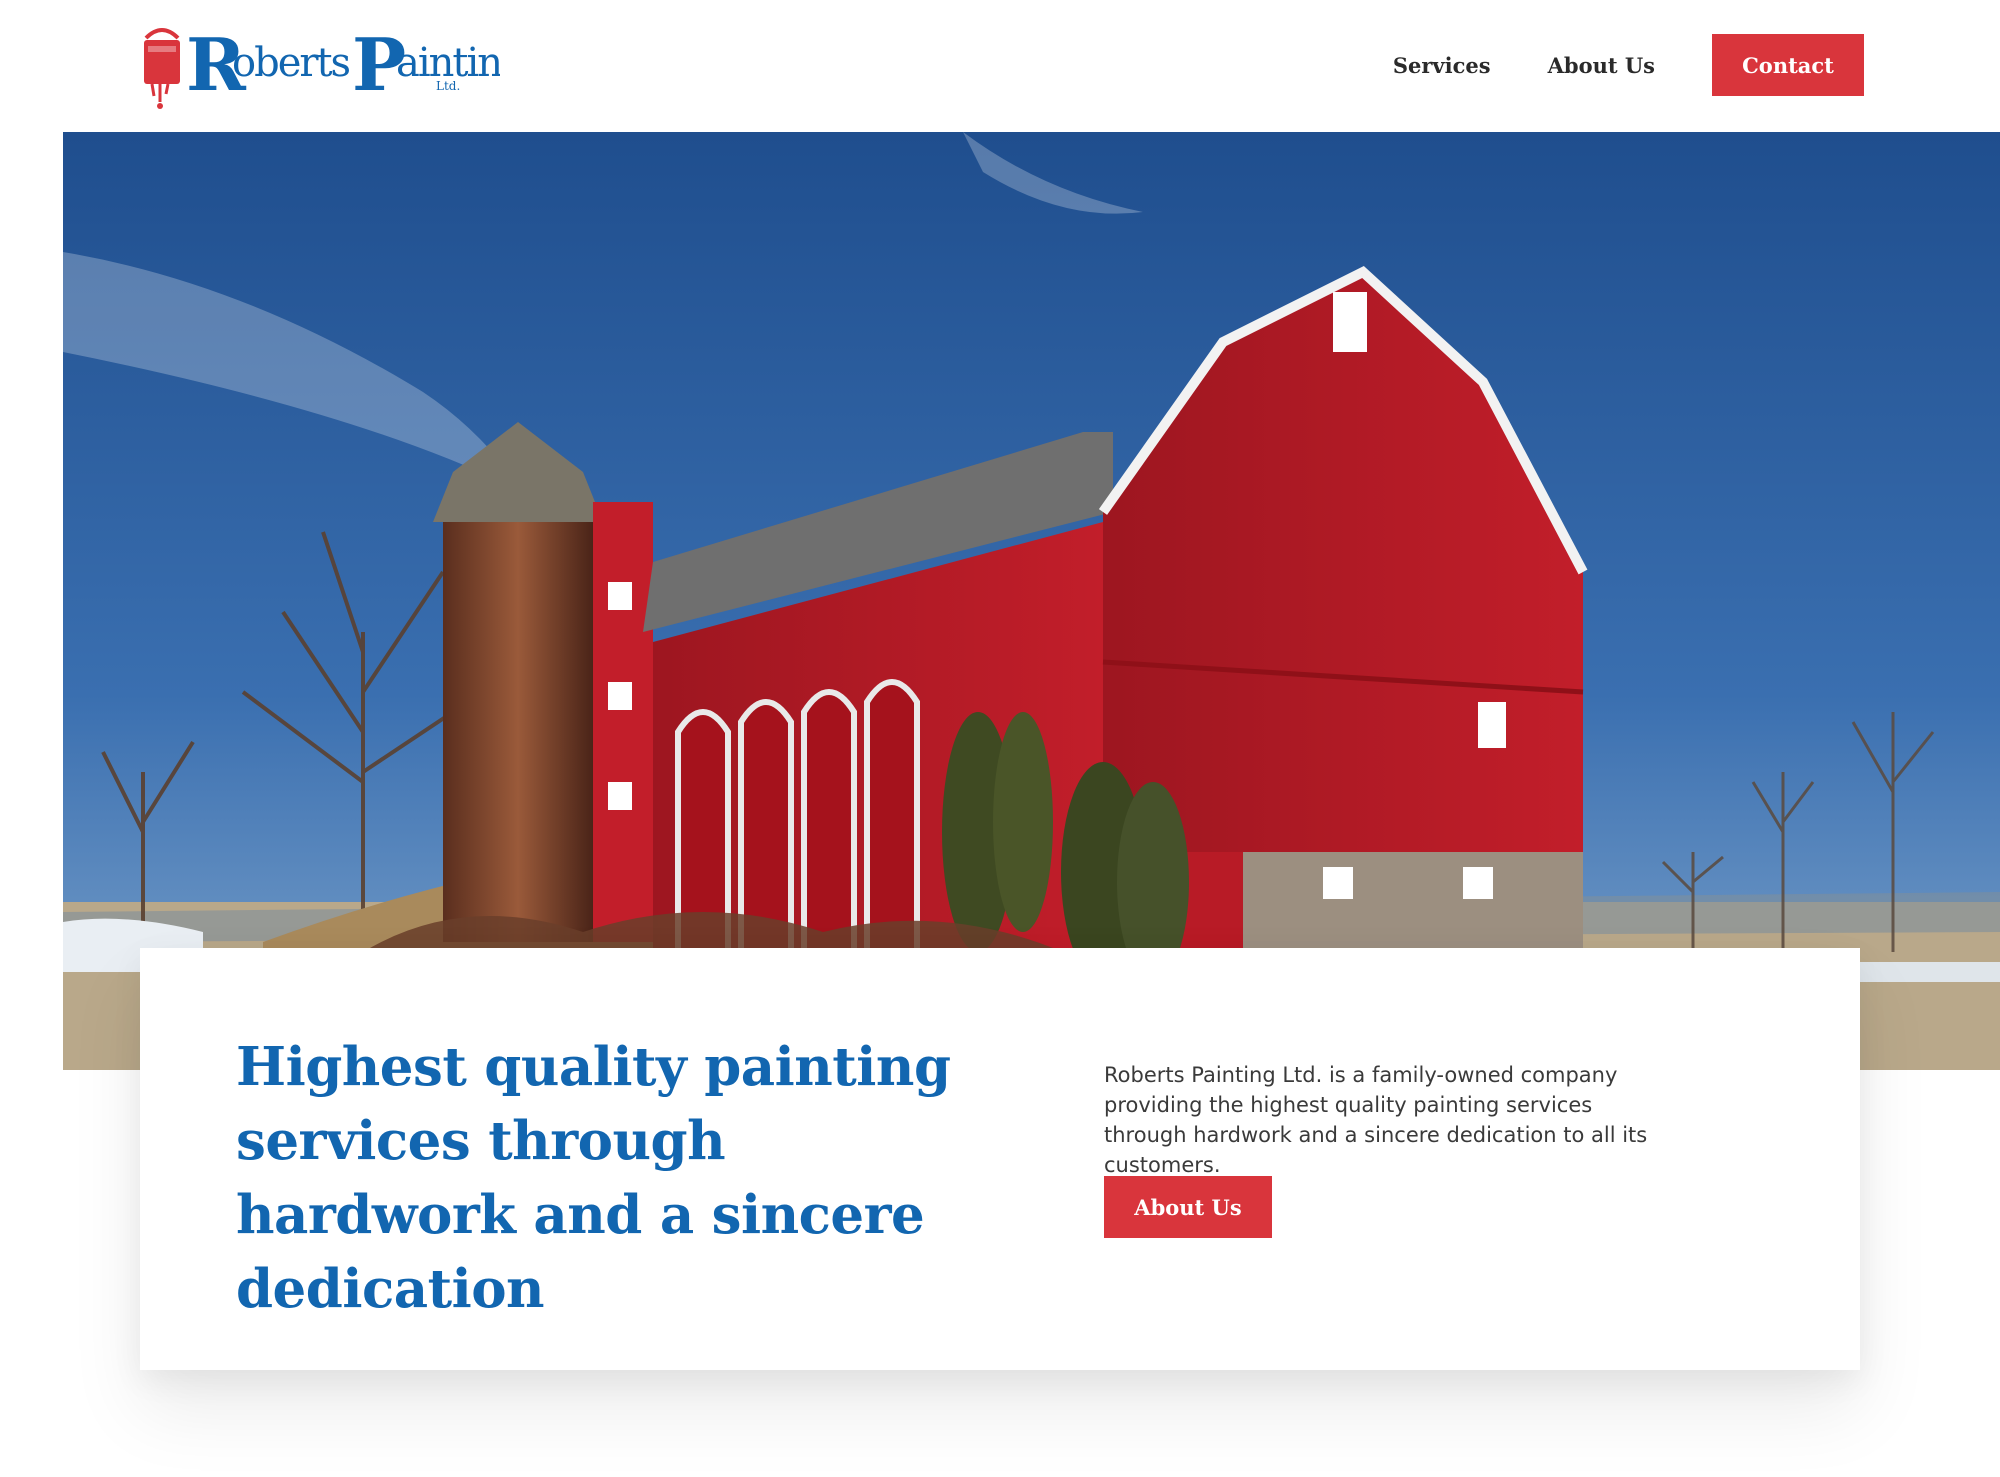 This screenshot has width=2000, height=1477. Describe the element at coordinates (162, 68) in the screenshot. I see `paint-can-icon` at that location.